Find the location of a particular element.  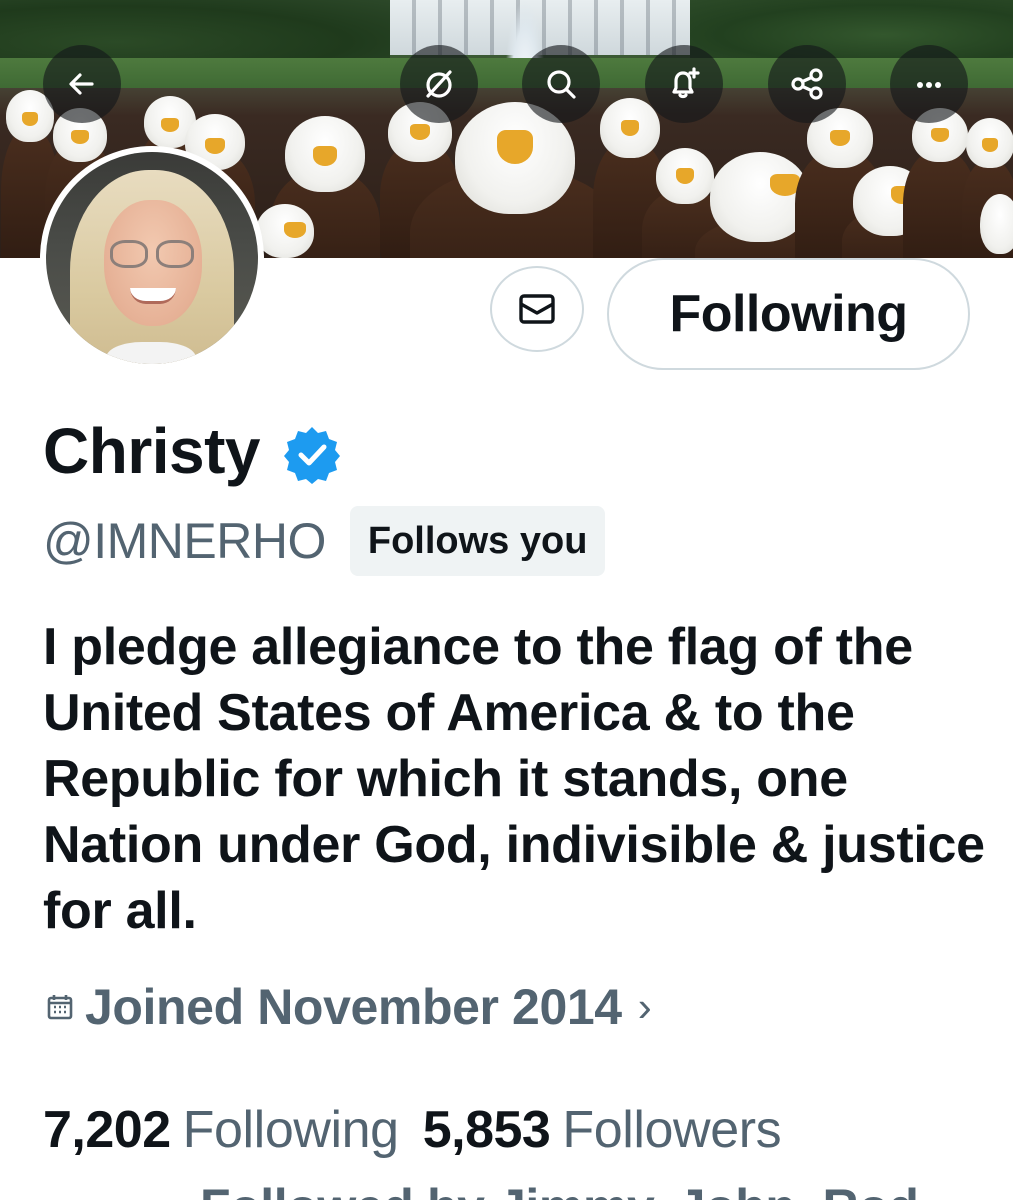

share-button is located at coordinates (807, 84).